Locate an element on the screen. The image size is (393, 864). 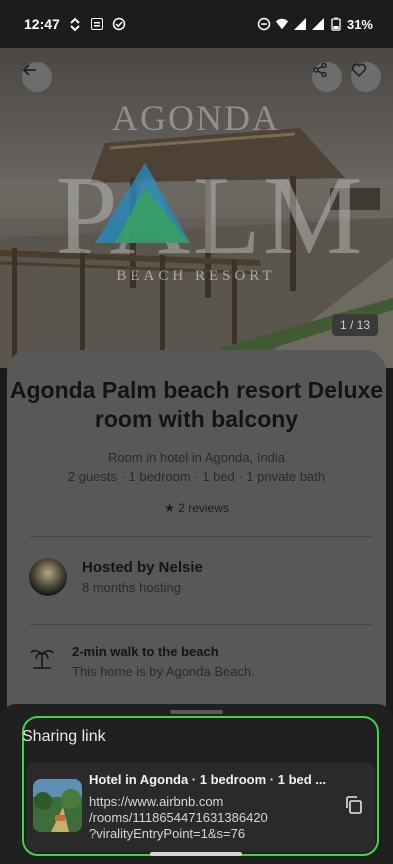
logo-bottom-text: BEACH RESORT is located at coordinates (195, 276).